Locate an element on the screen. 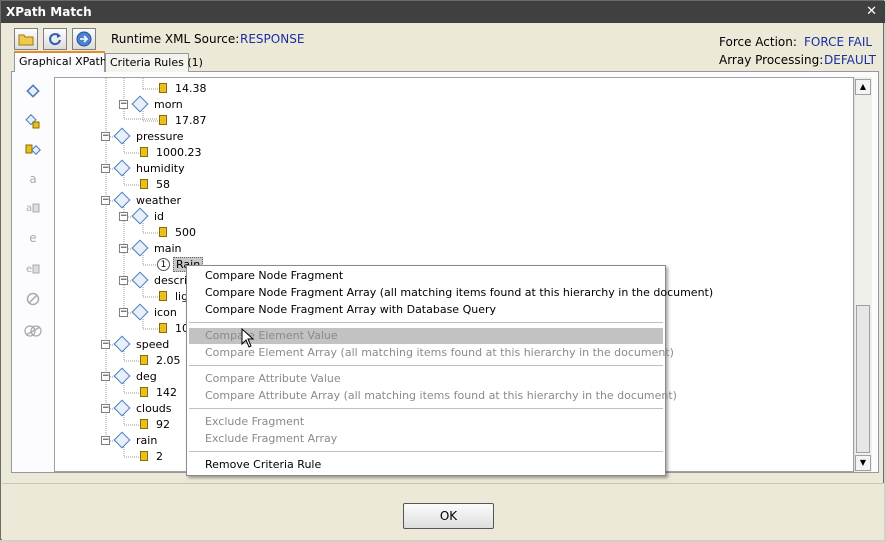  runtime-source-label: Runtime XML Source: is located at coordinates (175, 39).